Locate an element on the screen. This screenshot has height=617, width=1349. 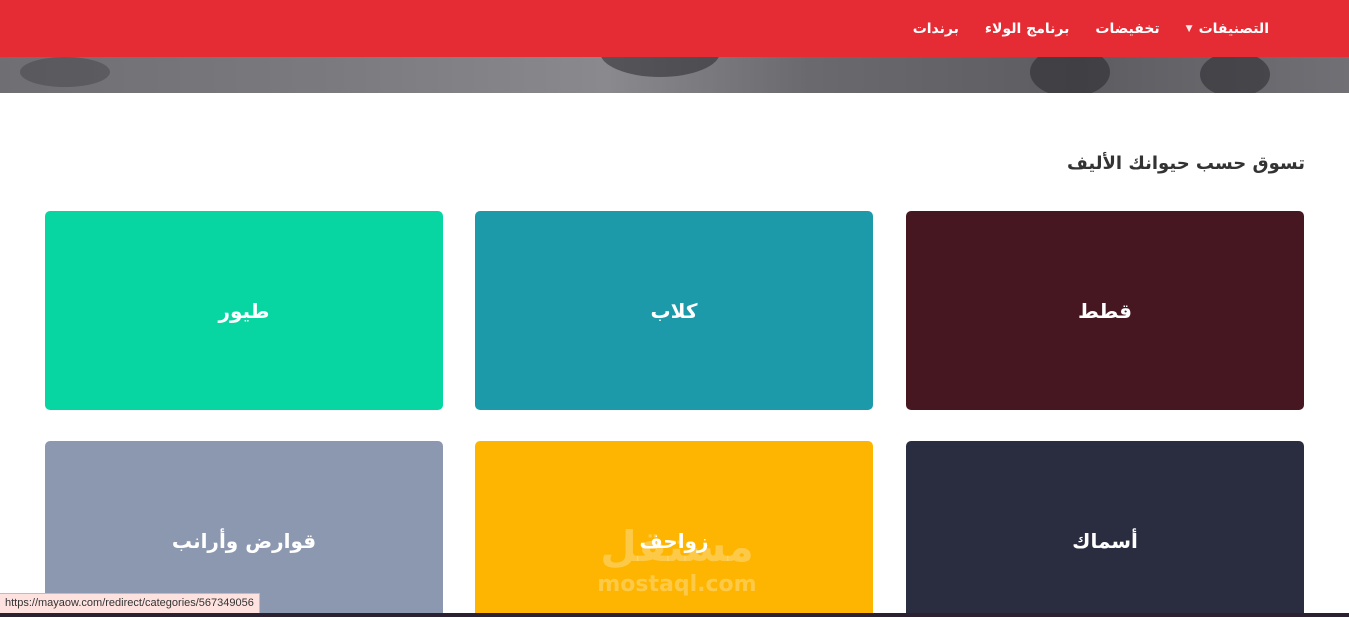
category-card-reptiles: زواحف is located at coordinates (674, 529).